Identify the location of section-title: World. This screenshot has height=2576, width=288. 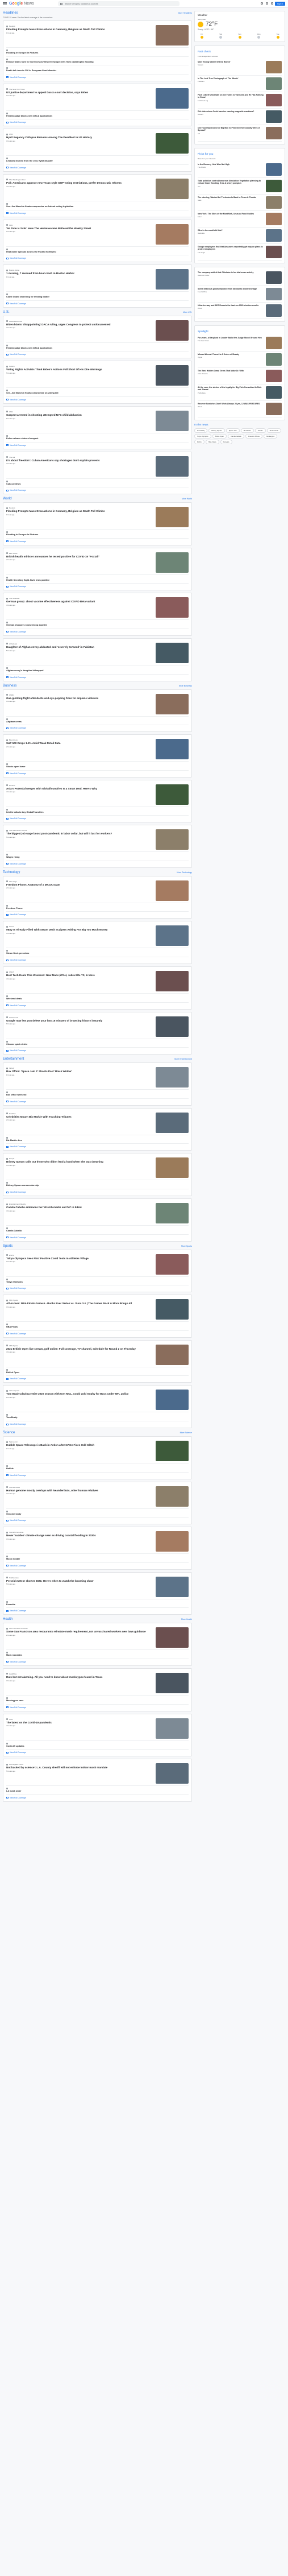
(7, 499).